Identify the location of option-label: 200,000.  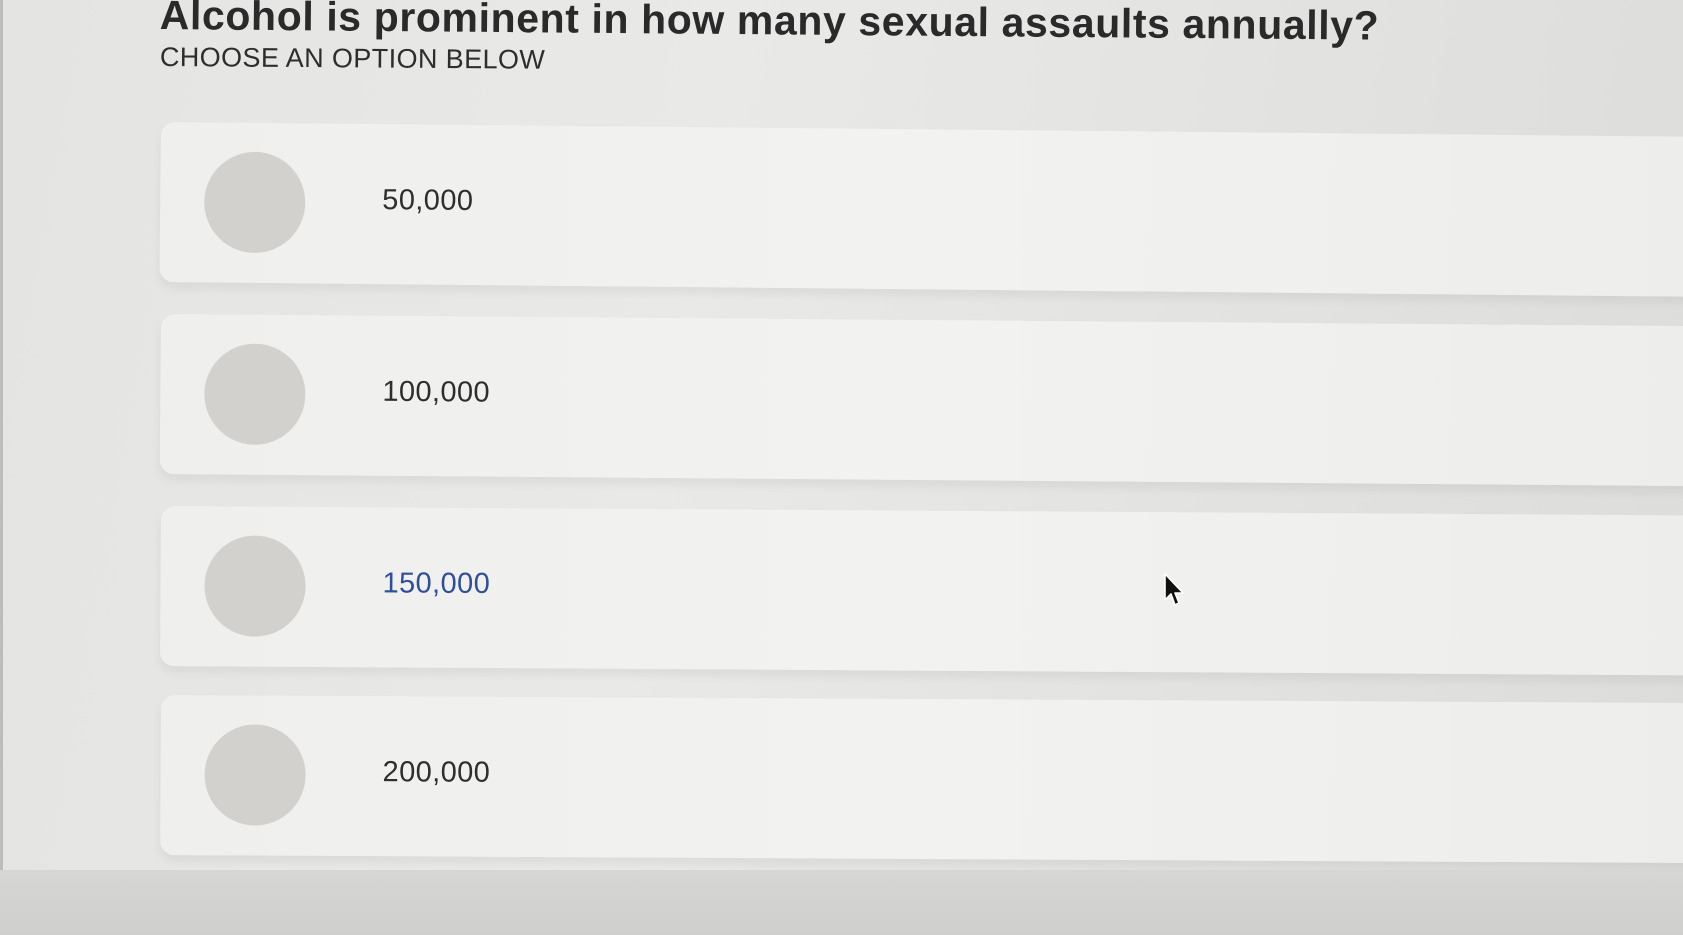
(436, 772).